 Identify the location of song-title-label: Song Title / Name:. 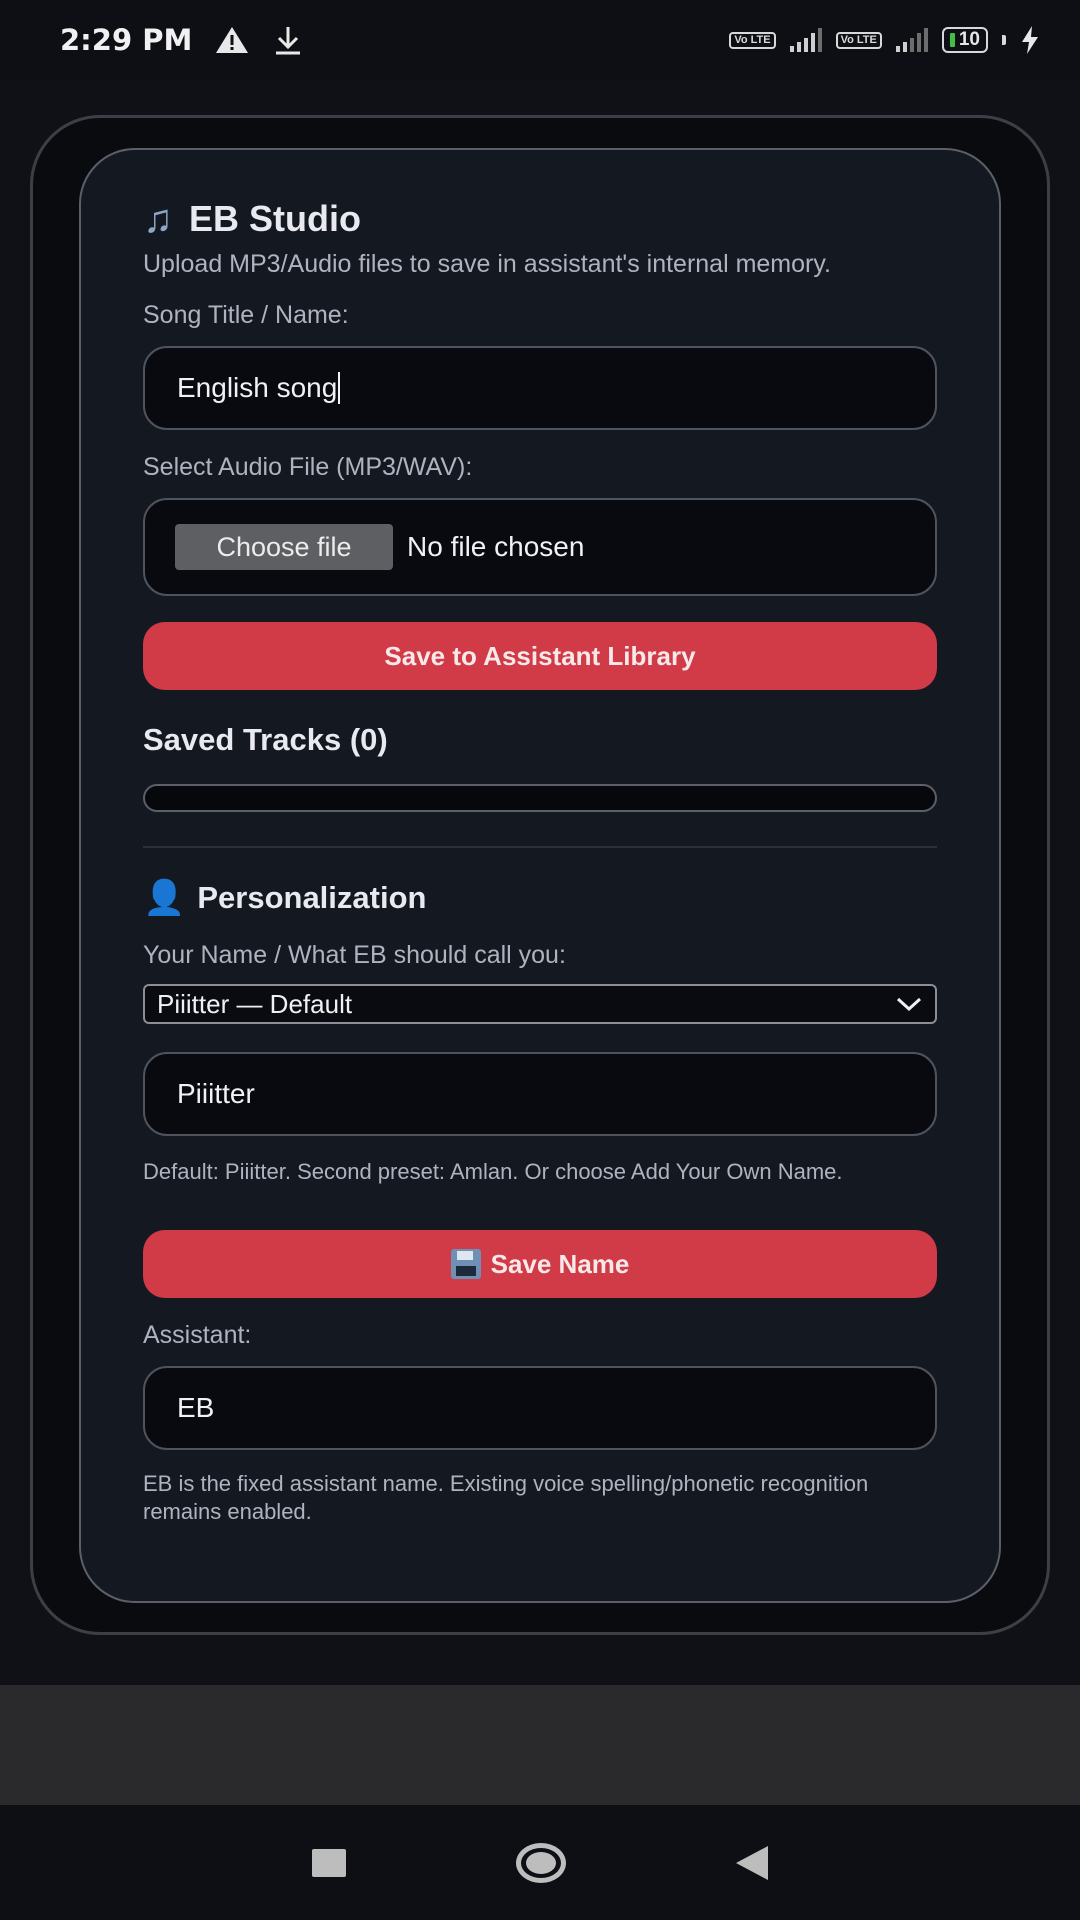
(246, 315).